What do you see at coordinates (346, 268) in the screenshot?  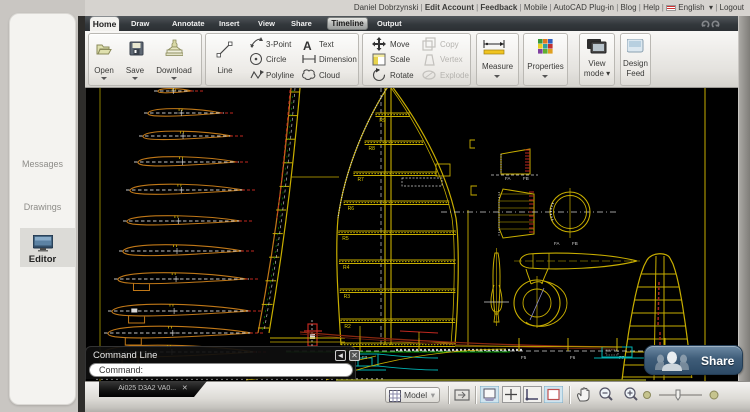 I see `svg-text: R4` at bounding box center [346, 268].